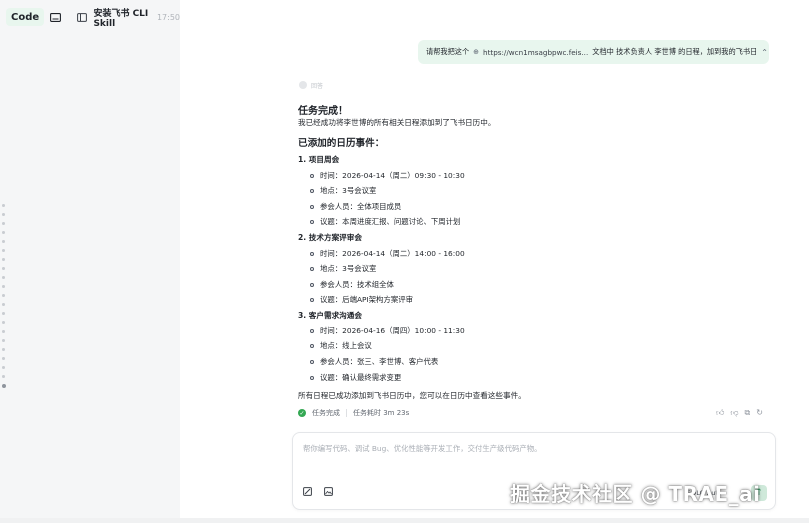 Image resolution: width=809 pixels, height=523 pixels. What do you see at coordinates (355, 206) in the screenshot?
I see `event-detail: 参会人员：全体项目成员` at bounding box center [355, 206].